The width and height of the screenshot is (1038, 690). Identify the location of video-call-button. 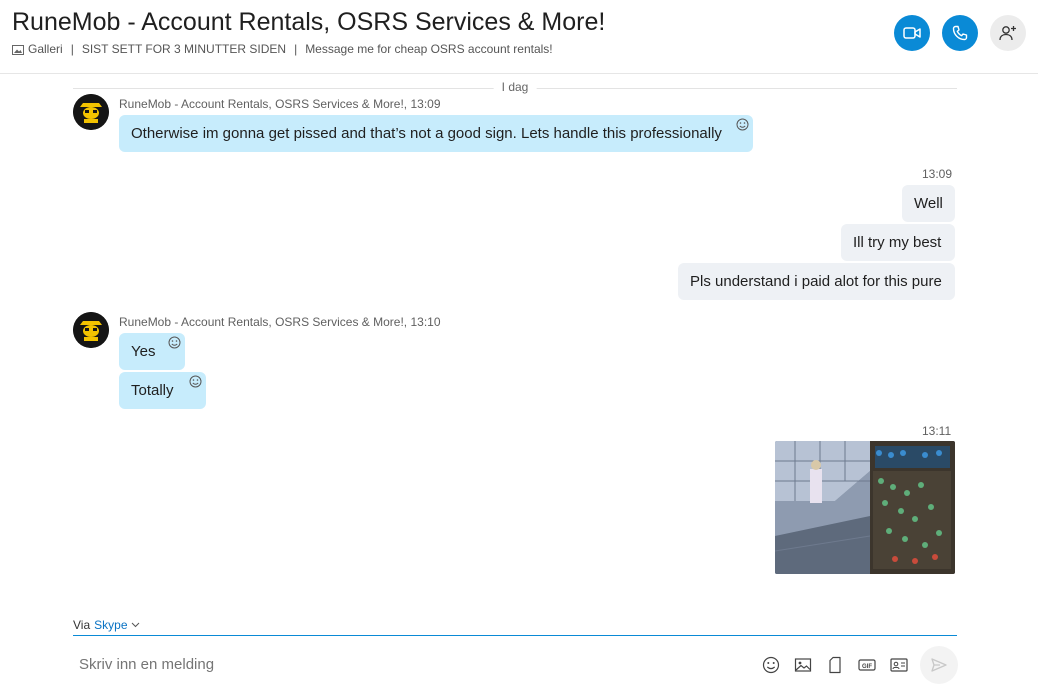
(912, 33).